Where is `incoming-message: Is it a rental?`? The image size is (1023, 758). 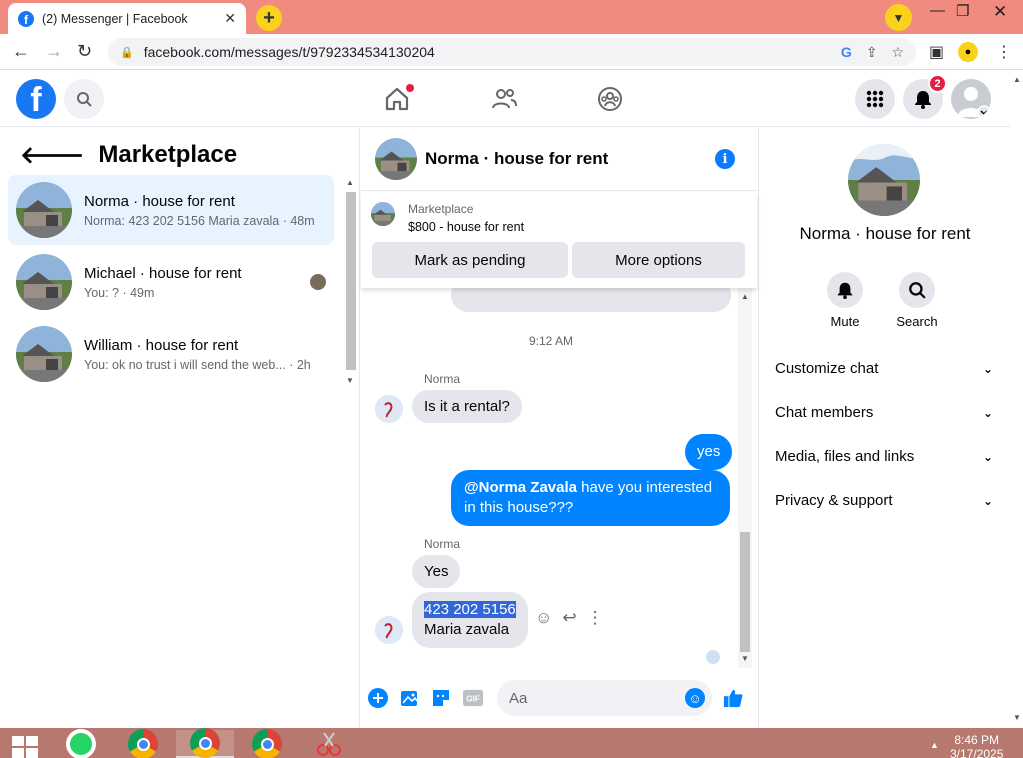 incoming-message: Is it a rental? is located at coordinates (467, 406).